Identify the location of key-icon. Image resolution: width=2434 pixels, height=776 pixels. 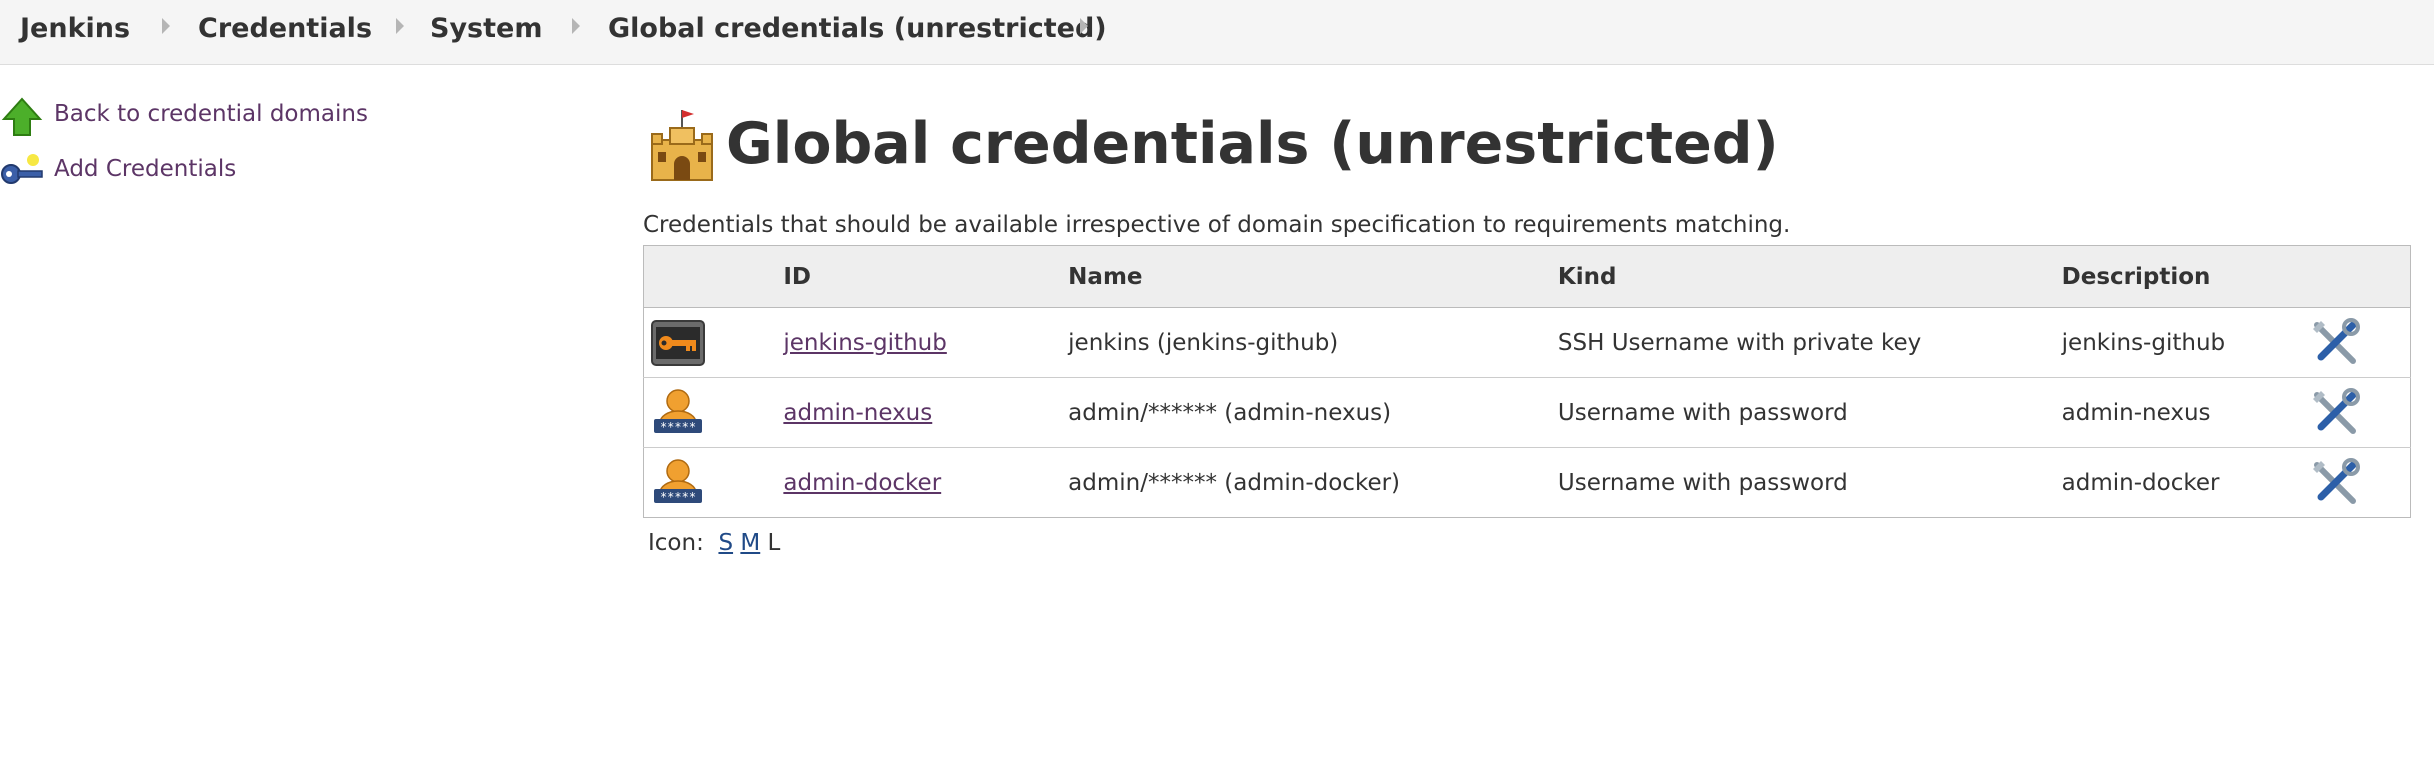
(22, 169).